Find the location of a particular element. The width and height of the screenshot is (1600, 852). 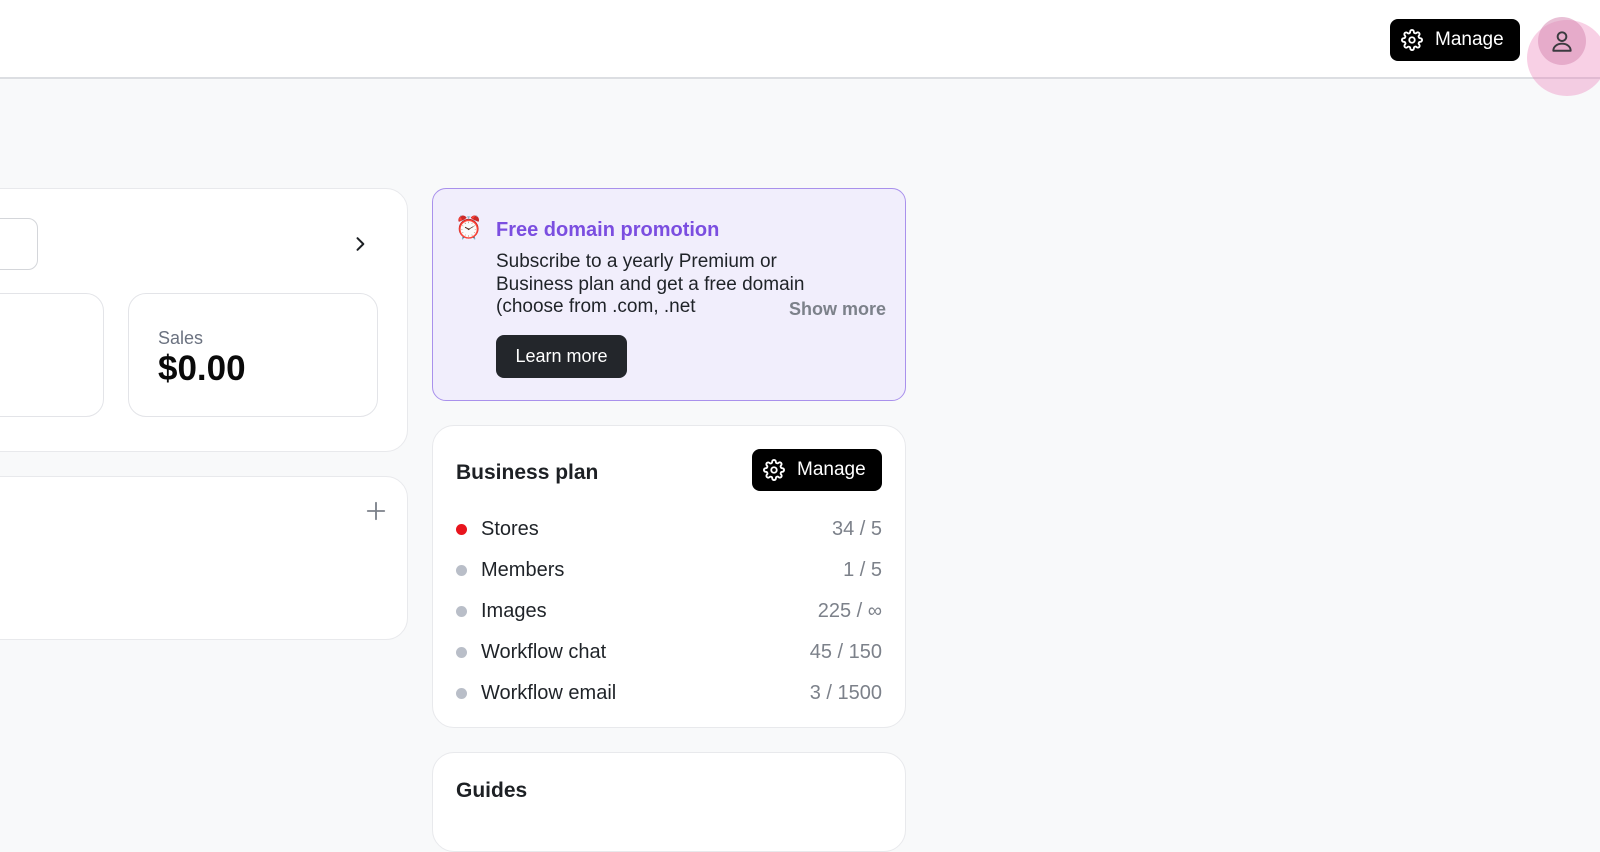

usage-row-images: Images 225 / ∞ is located at coordinates (669, 612).